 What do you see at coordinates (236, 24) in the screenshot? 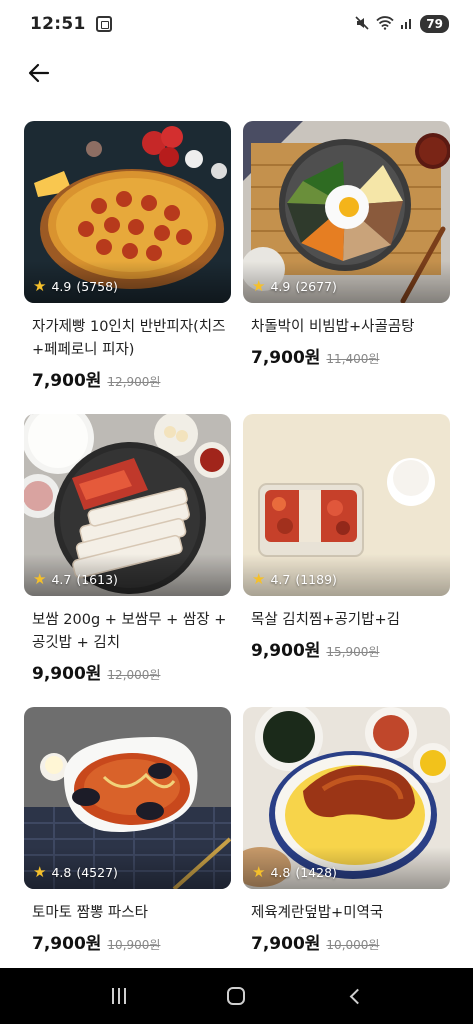
I see `status-bar: 12:51 79` at bounding box center [236, 24].